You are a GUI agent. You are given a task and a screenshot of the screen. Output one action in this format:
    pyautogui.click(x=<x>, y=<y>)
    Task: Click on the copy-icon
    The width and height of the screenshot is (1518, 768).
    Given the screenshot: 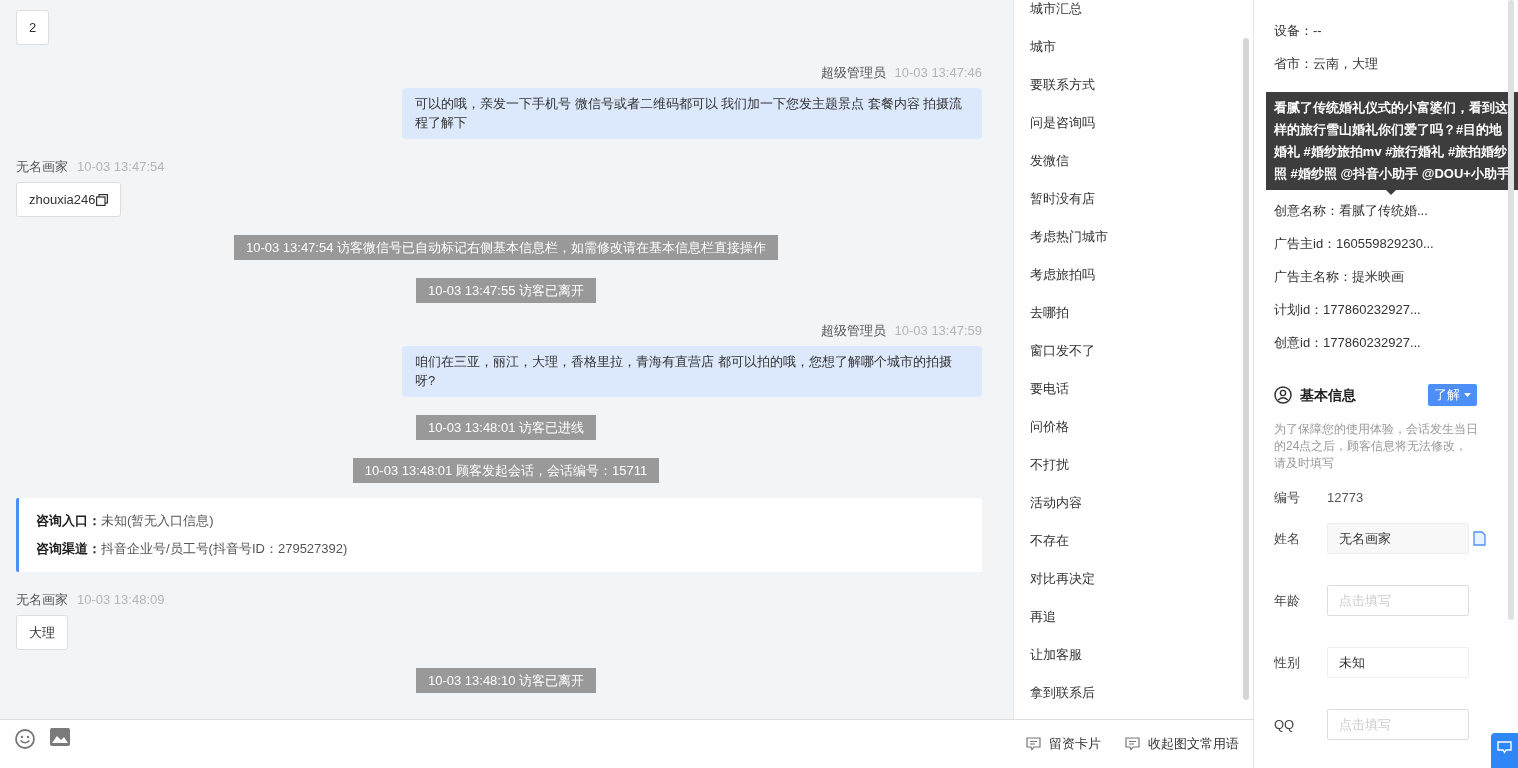 What is the action you would take?
    pyautogui.click(x=101, y=199)
    